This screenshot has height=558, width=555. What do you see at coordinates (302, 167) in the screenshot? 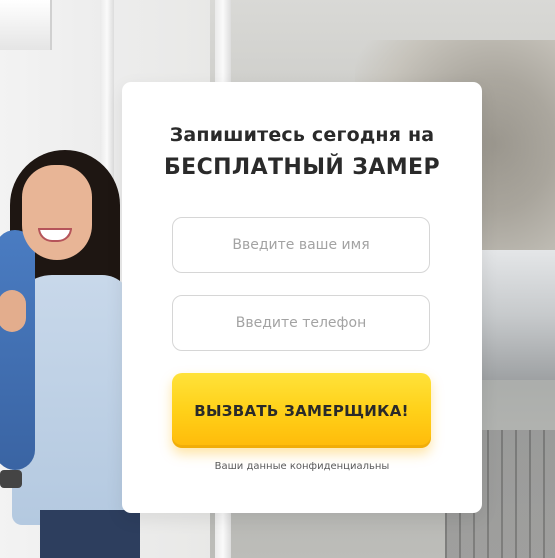
I see `form-subheadline: БЕСПЛАТНЫЙ ЗАМЕР` at bounding box center [302, 167].